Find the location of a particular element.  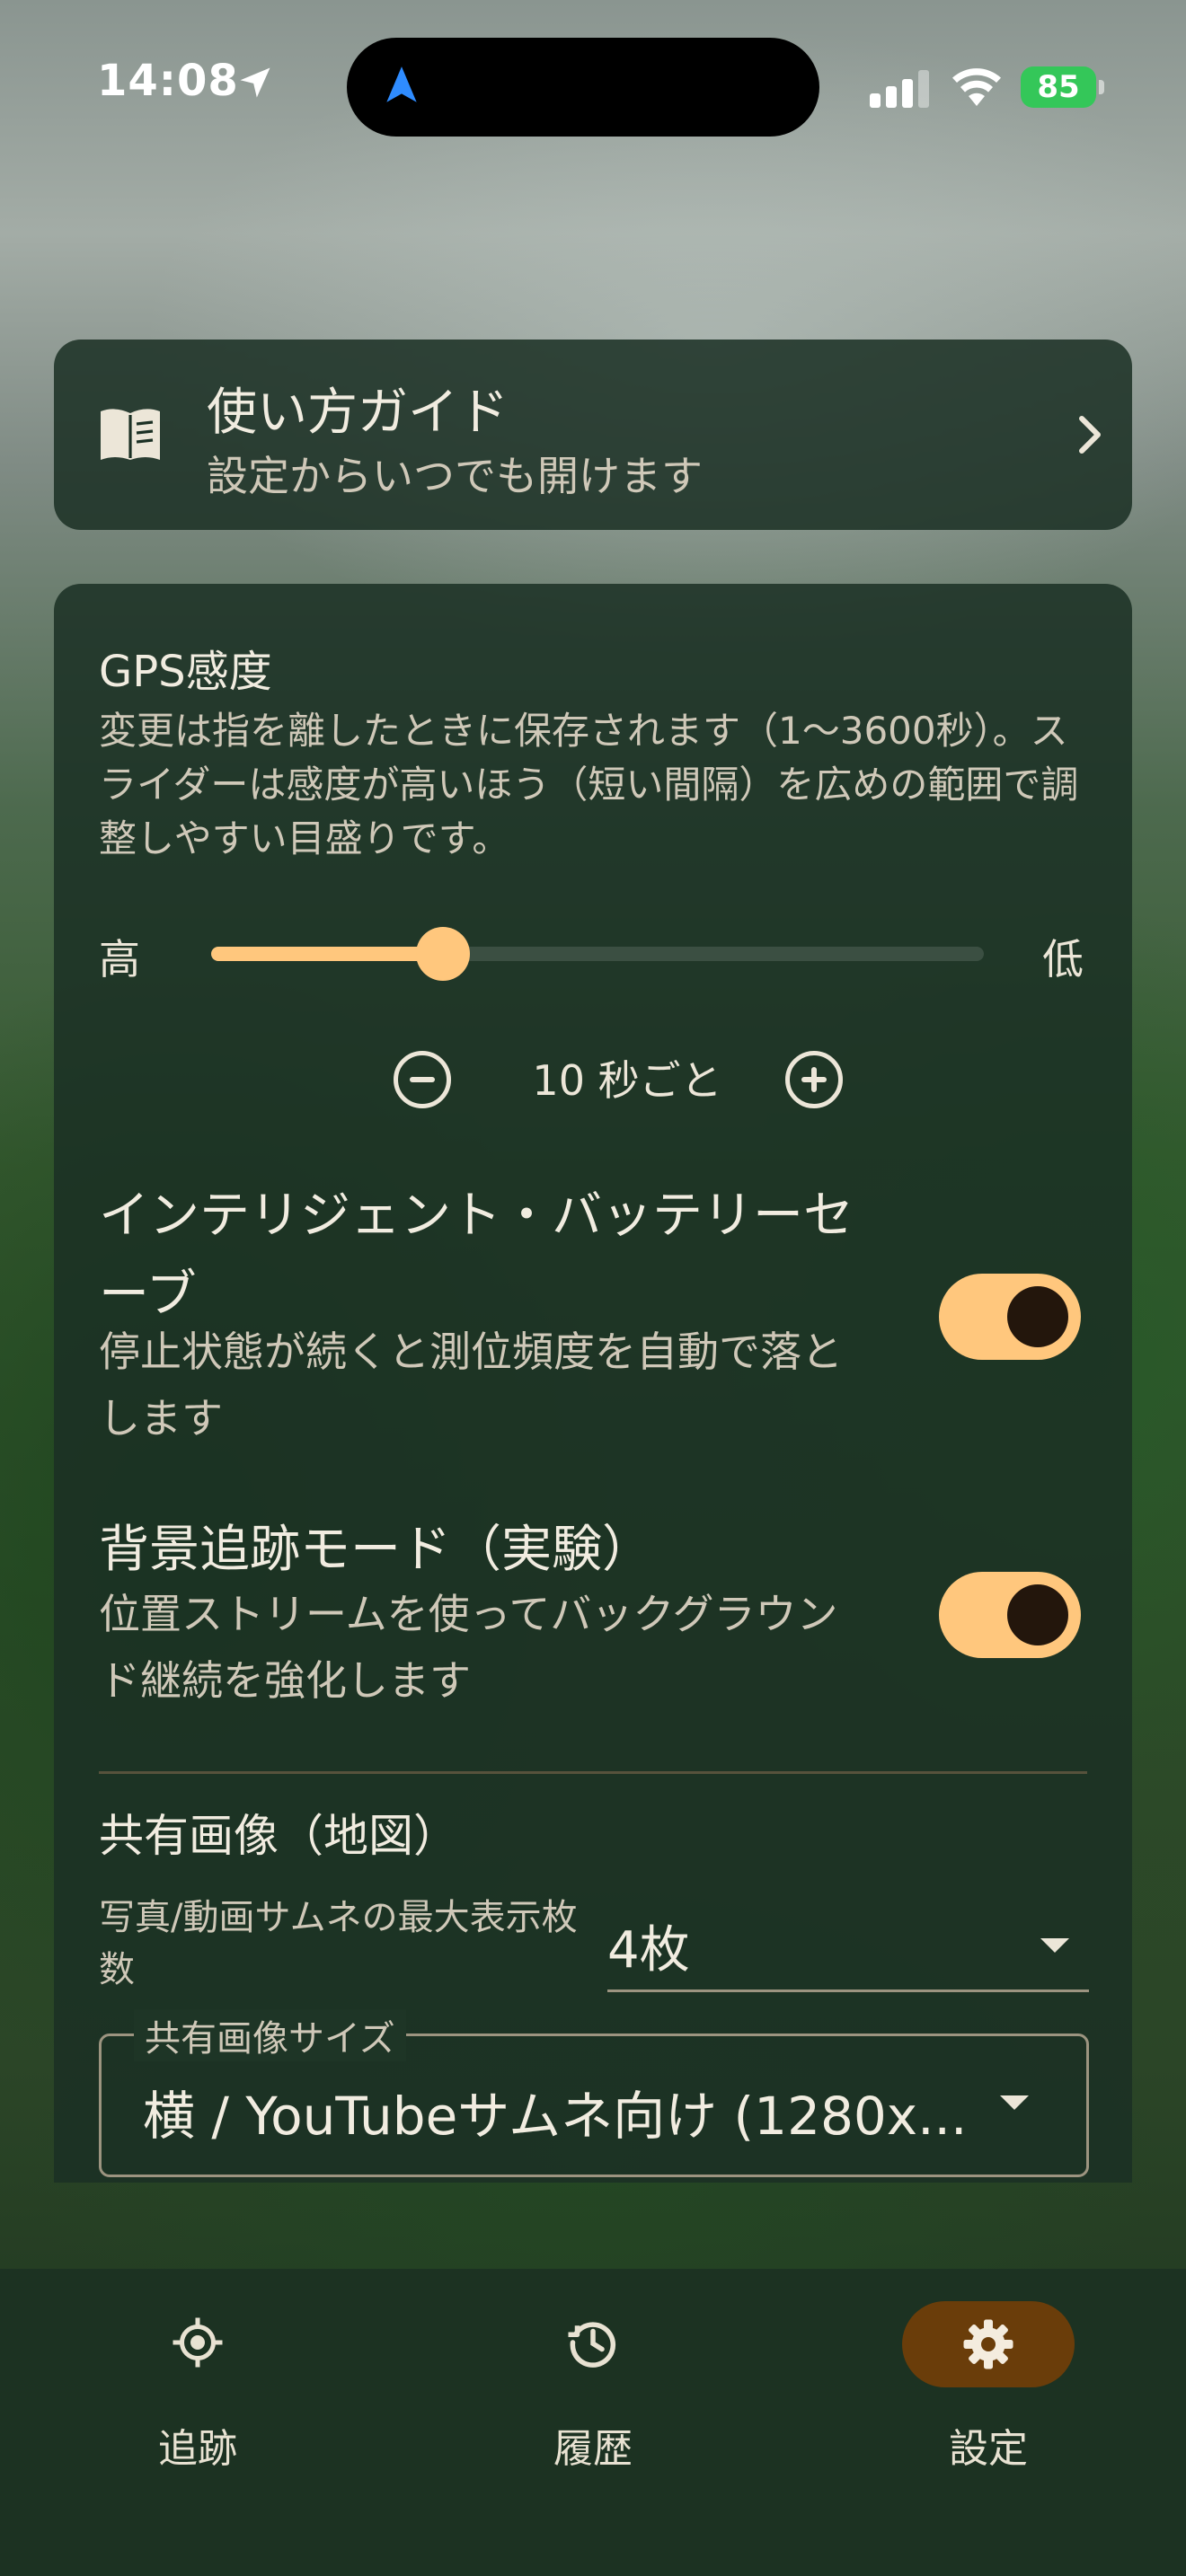

slider-label-low: 低 is located at coordinates (1063, 960).